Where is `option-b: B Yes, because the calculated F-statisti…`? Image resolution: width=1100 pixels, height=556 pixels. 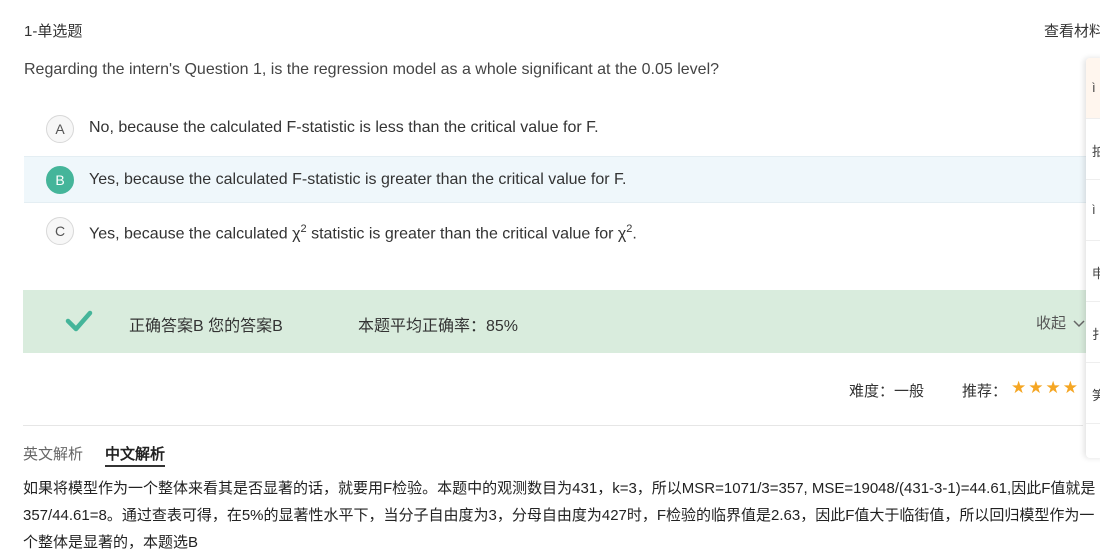
option-b: B Yes, because the calculated F-statisti… is located at coordinates (562, 179).